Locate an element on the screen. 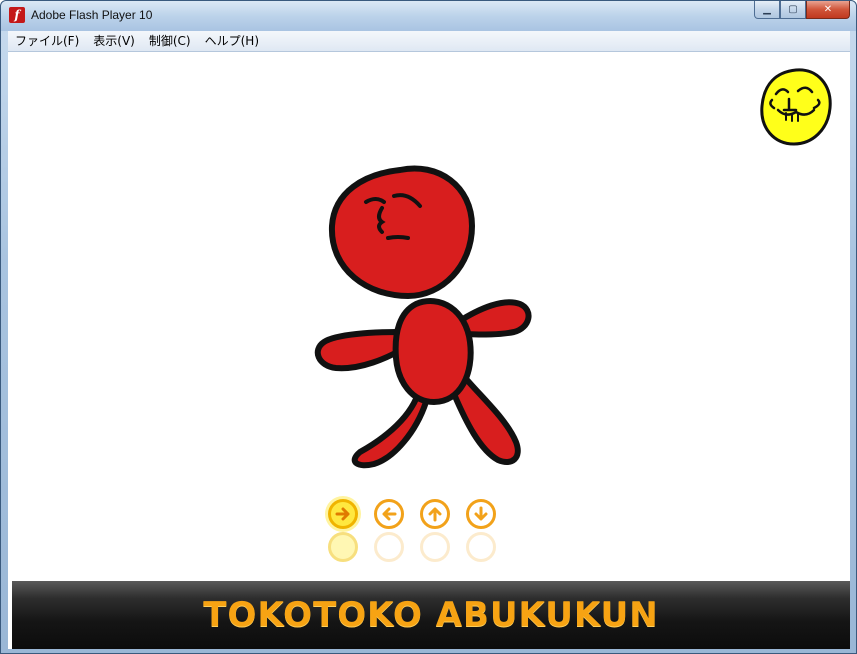 The image size is (857, 654). arrow-up-button is located at coordinates (435, 514).